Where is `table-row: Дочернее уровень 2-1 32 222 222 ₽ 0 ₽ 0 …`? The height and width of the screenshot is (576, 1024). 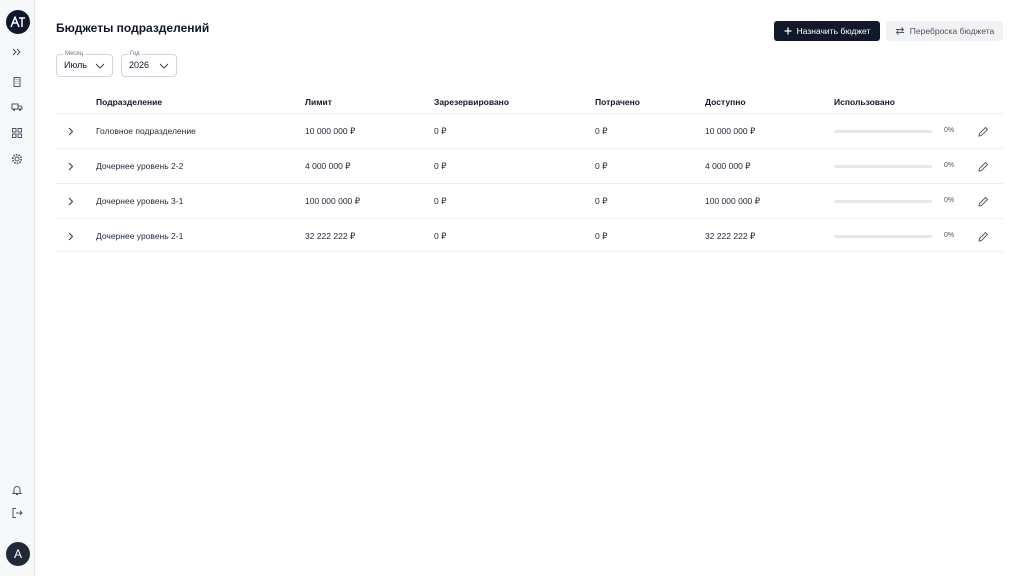 table-row: Дочернее уровень 2-1 32 222 222 ₽ 0 ₽ 0 … is located at coordinates (529, 235).